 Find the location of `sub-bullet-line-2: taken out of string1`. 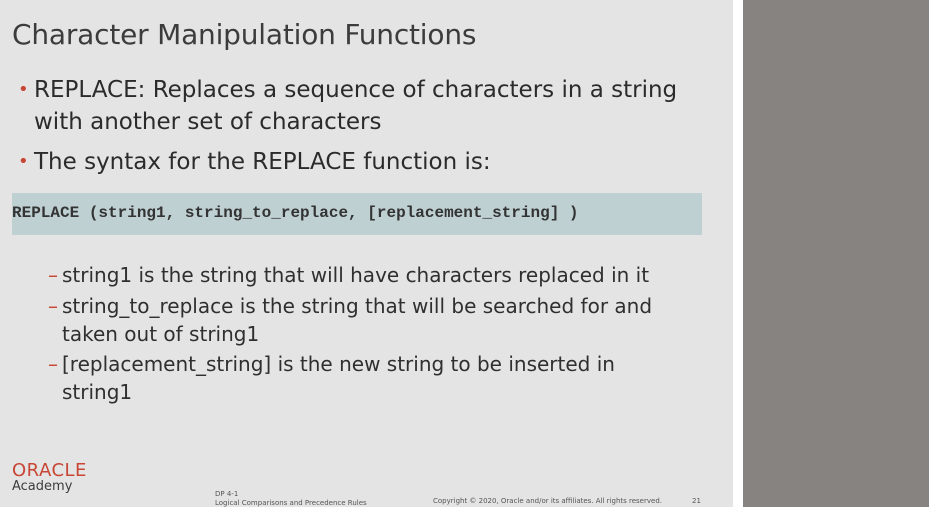

sub-bullet-line-2: taken out of string1 is located at coordinates (161, 334).